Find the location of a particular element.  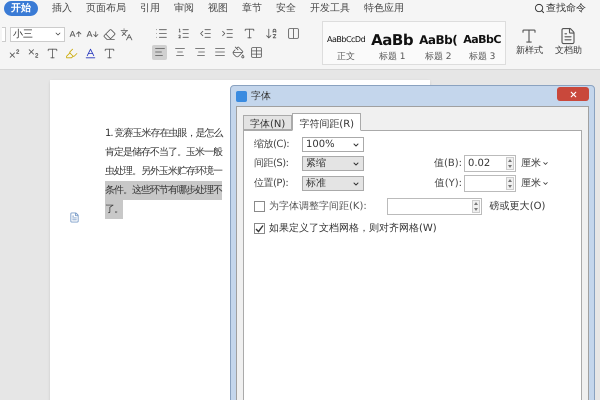

border-icon is located at coordinates (256, 52).